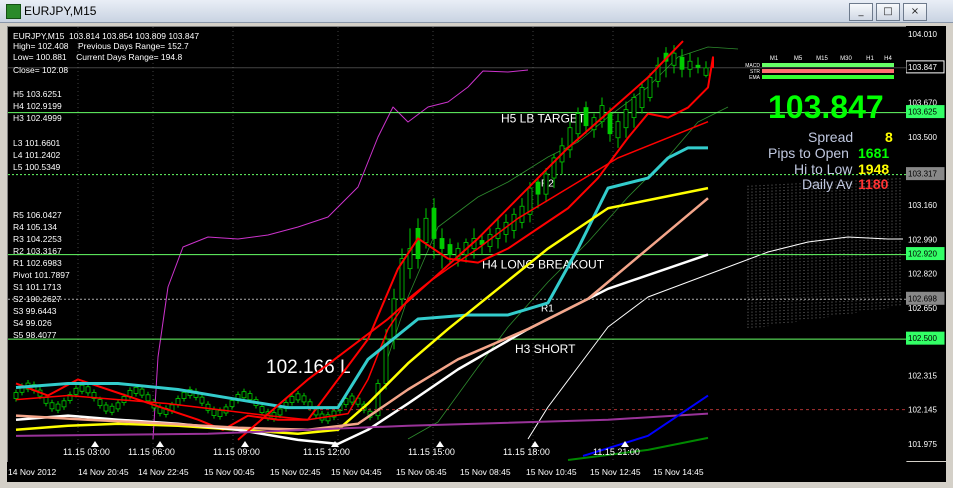 The height and width of the screenshot is (488, 953). I want to click on level-l5: L5 100.5349, so click(37, 167).